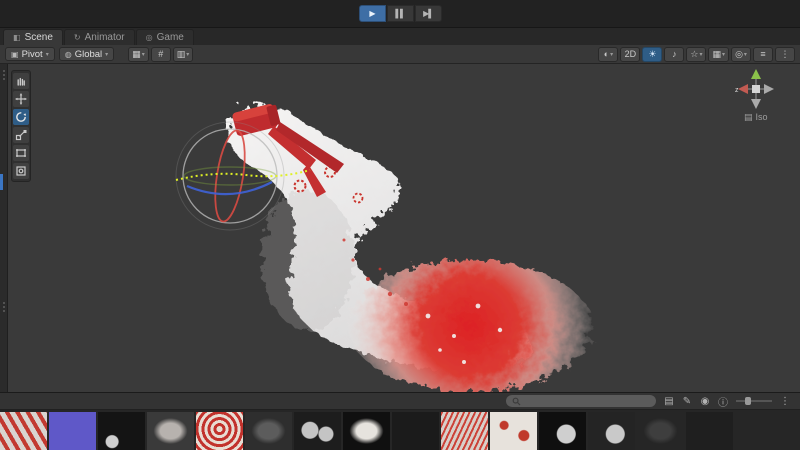  Describe the element at coordinates (754, 95) in the screenshot. I see `view-orientation-gizmo: z ▤ Iso` at that location.